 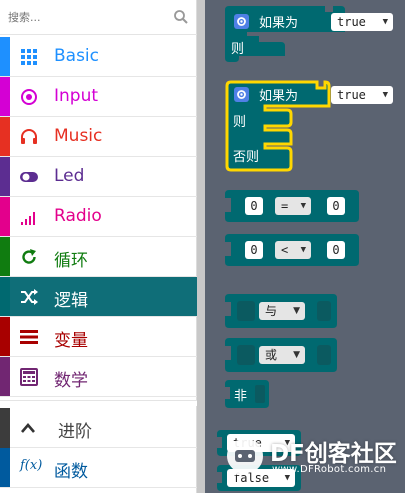 I want to click on operator-dropdown: < ▼, so click(x=293, y=250).